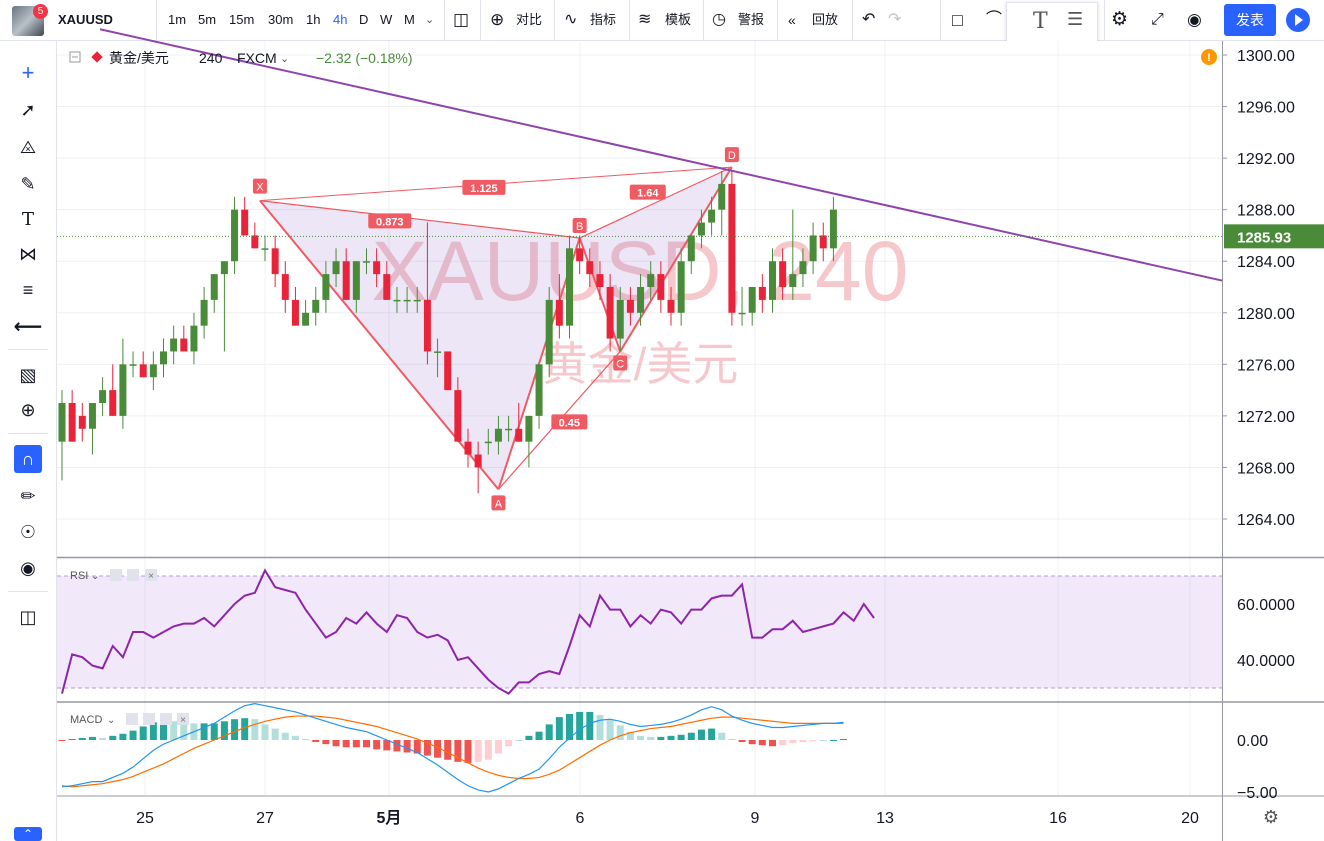 This screenshot has width=1324, height=841. What do you see at coordinates (166, 719) in the screenshot?
I see `macd-source-icon` at bounding box center [166, 719].